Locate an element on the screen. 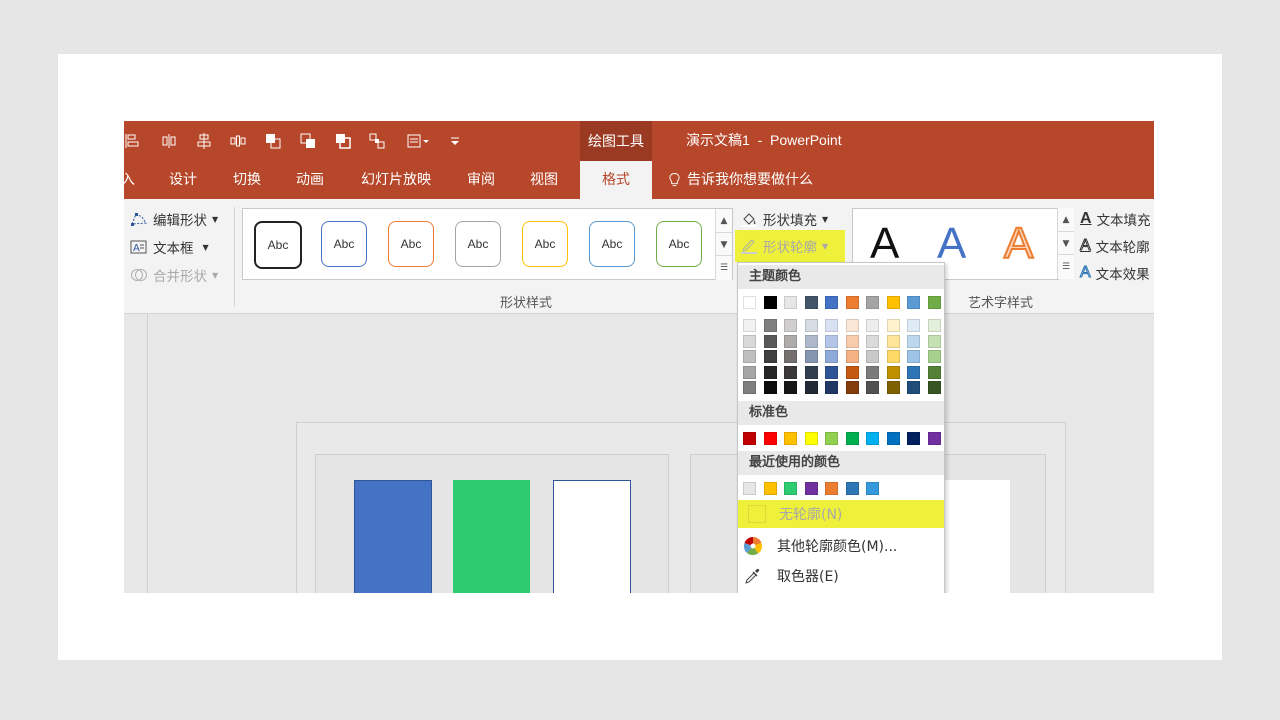  tab-slideshow: 幻灯片放映 is located at coordinates (396, 180).